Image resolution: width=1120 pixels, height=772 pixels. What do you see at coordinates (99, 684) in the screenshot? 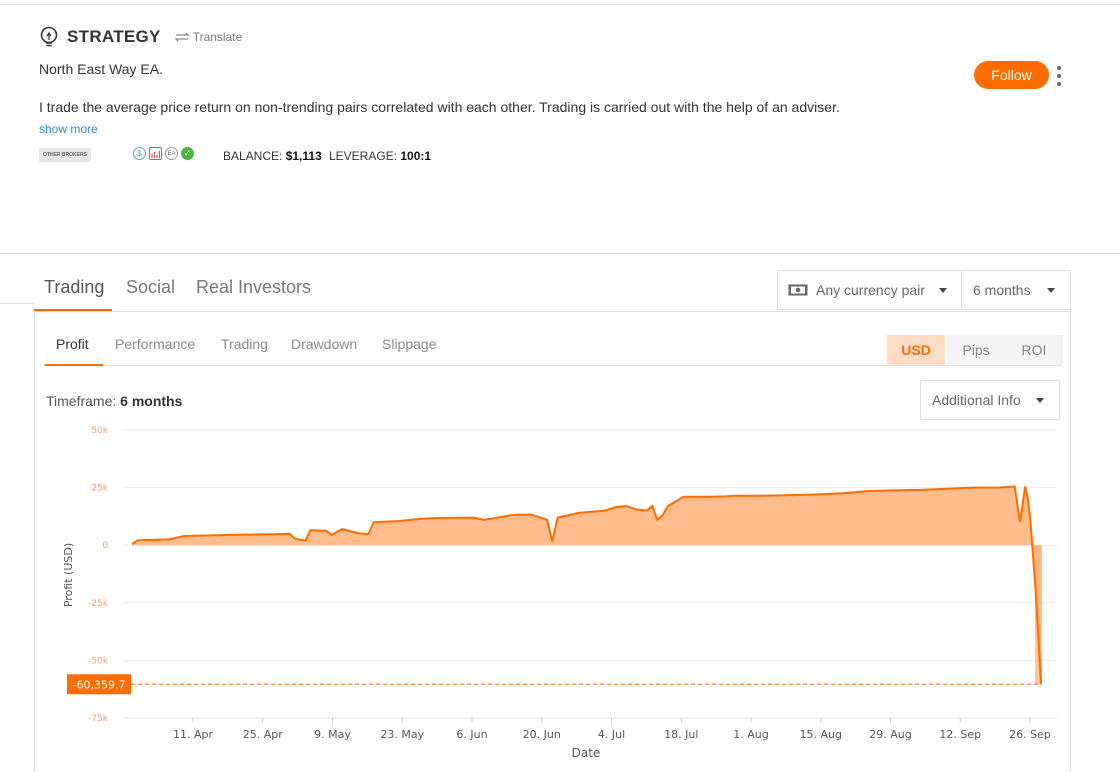
I see `current-value-label: -60,359.7` at bounding box center [99, 684].